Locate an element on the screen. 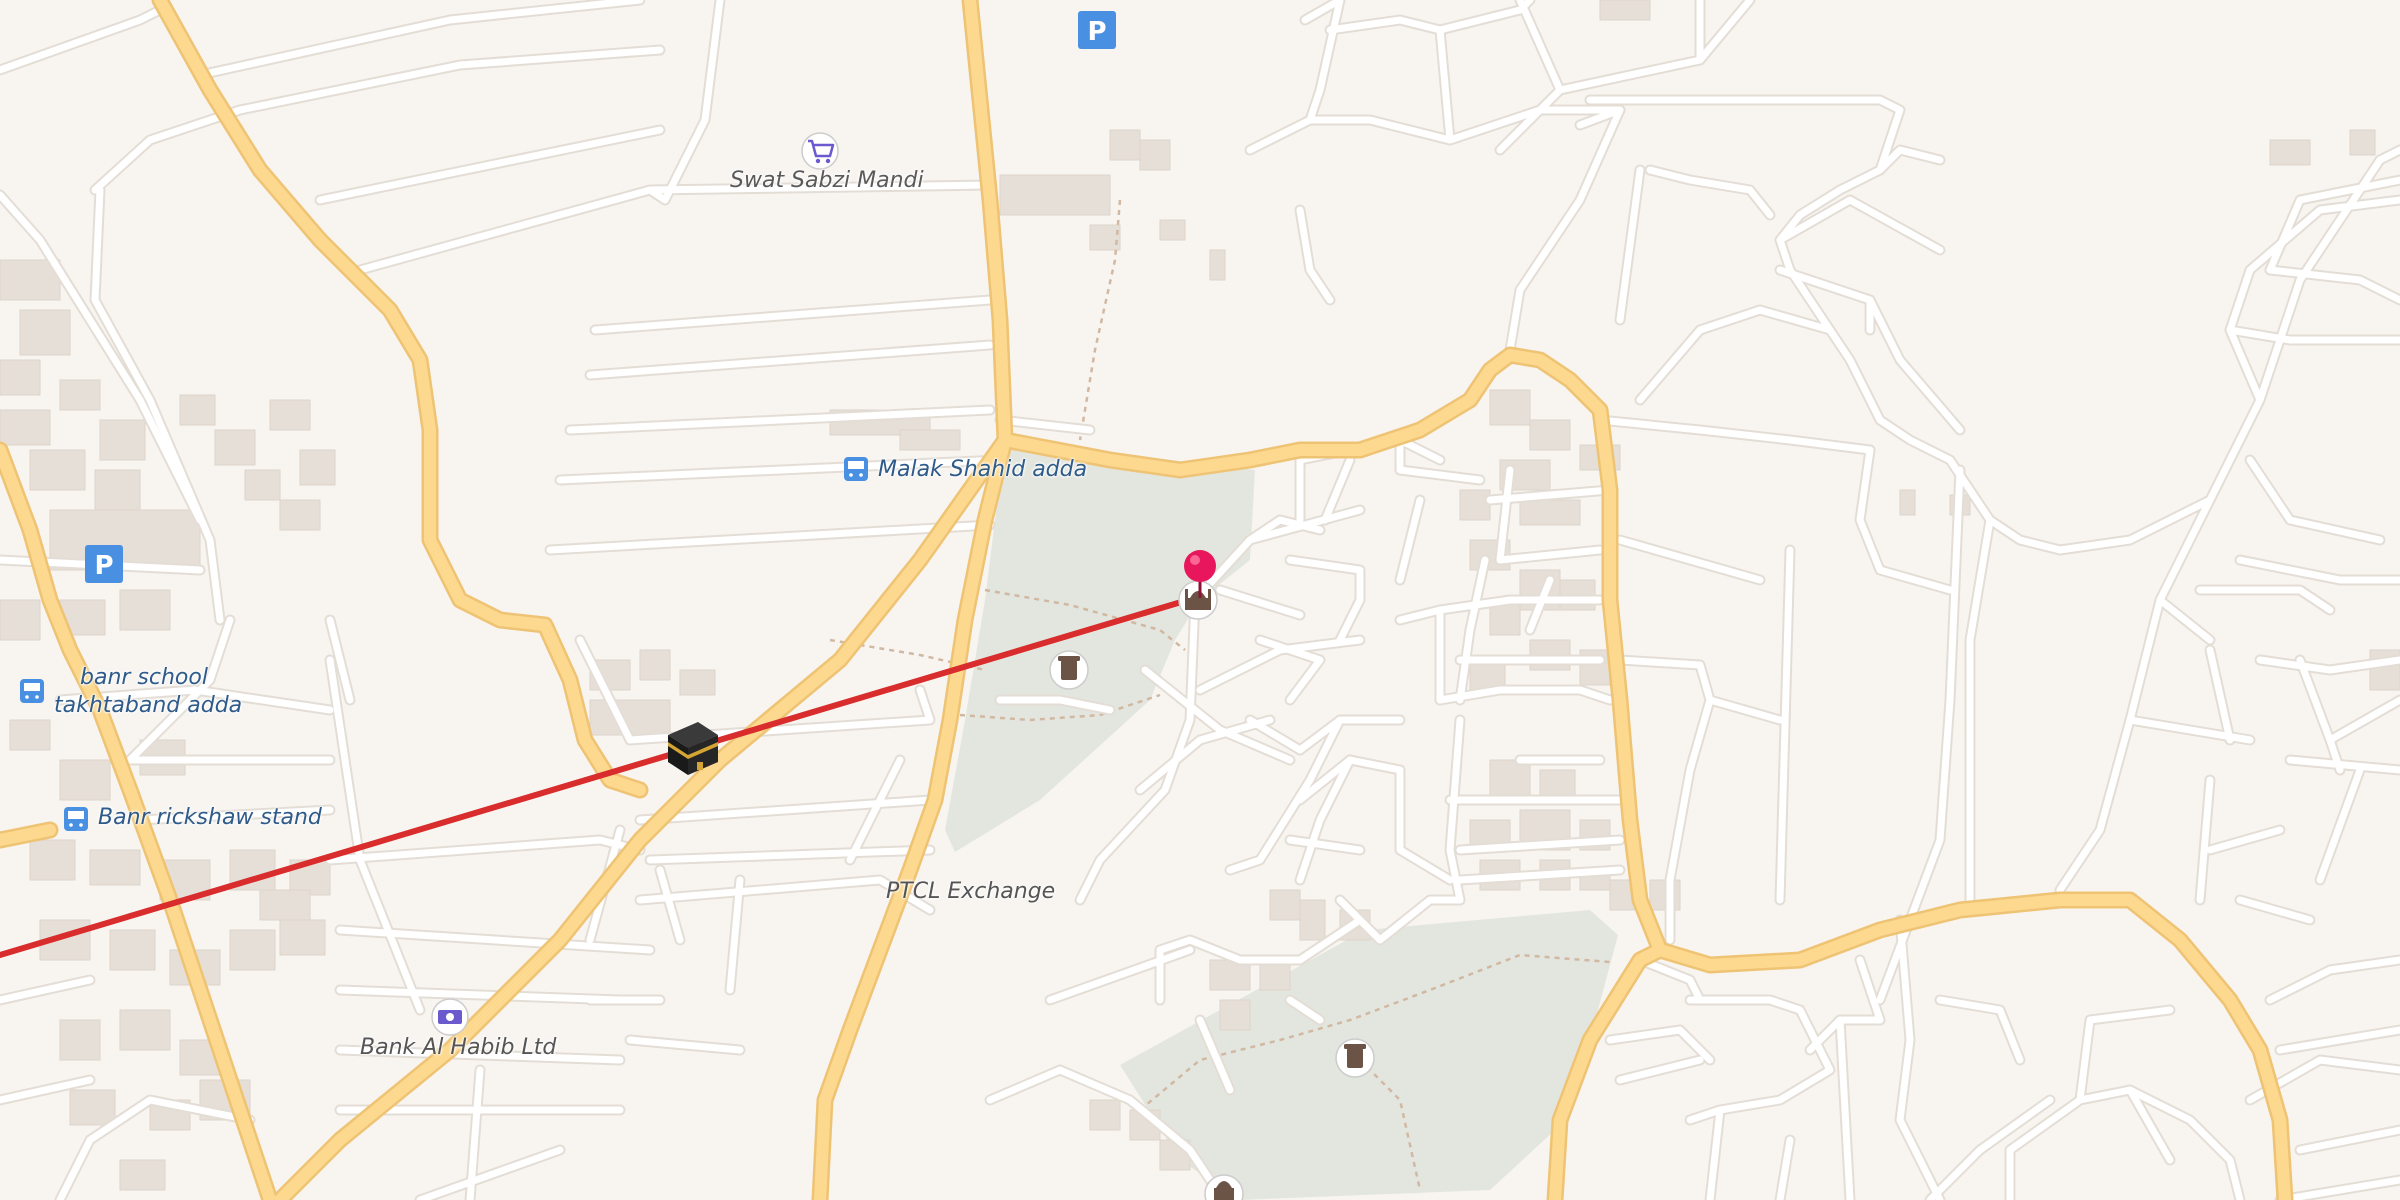  label-swat-sabzi-mandi: Swat Sabzi Mandi is located at coordinates (827, 180).